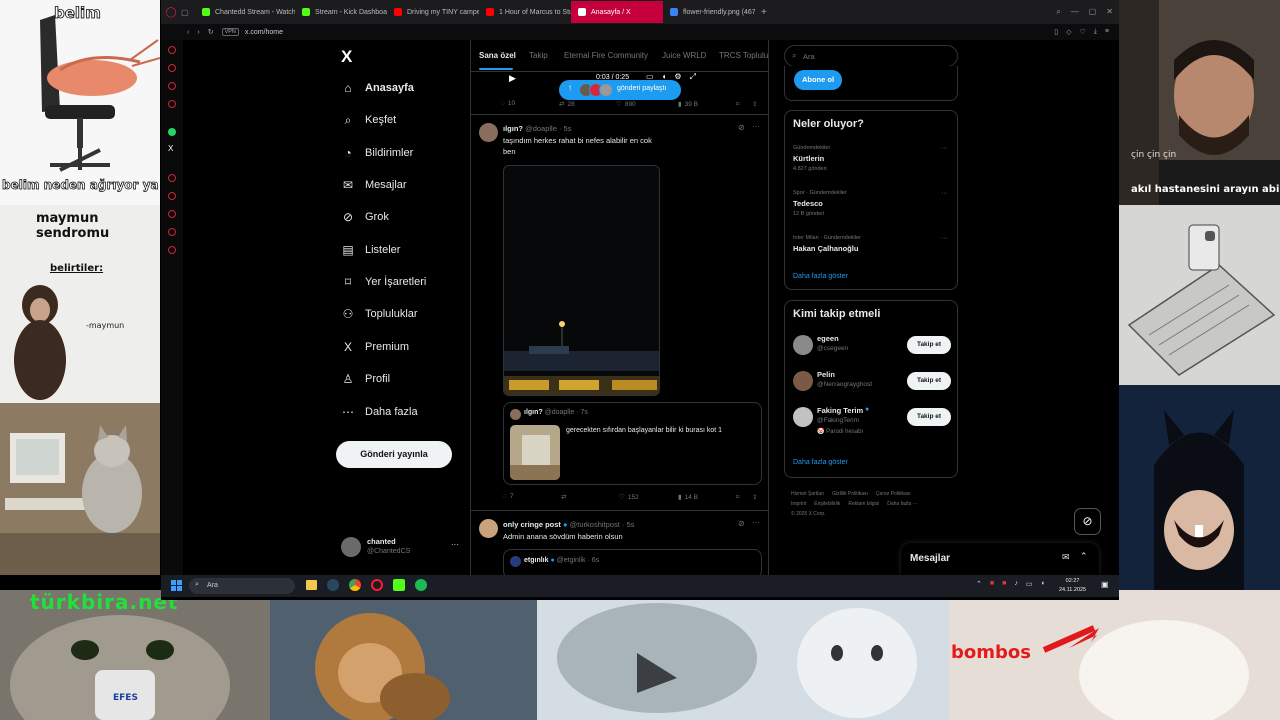 Image resolution: width=1280 pixels, height=720 pixels. I want to click on windows-start-icon, so click(176, 585).